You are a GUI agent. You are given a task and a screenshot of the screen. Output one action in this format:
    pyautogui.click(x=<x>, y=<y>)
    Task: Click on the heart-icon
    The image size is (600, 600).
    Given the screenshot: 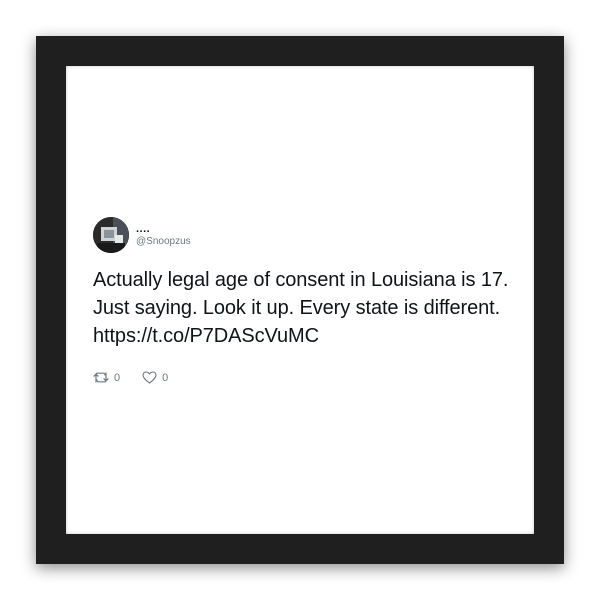 What is the action you would take?
    pyautogui.click(x=149, y=377)
    